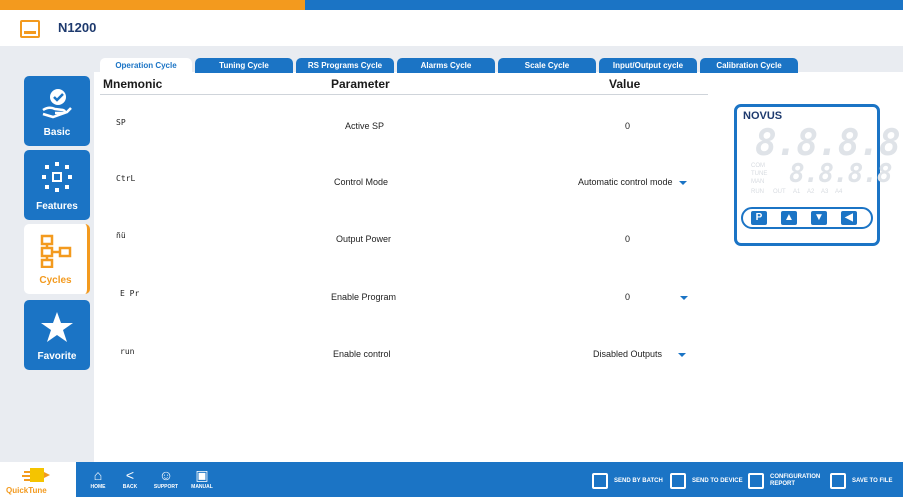 The image size is (903, 497). I want to click on manual-button: ▣ MANUAL, so click(202, 481).